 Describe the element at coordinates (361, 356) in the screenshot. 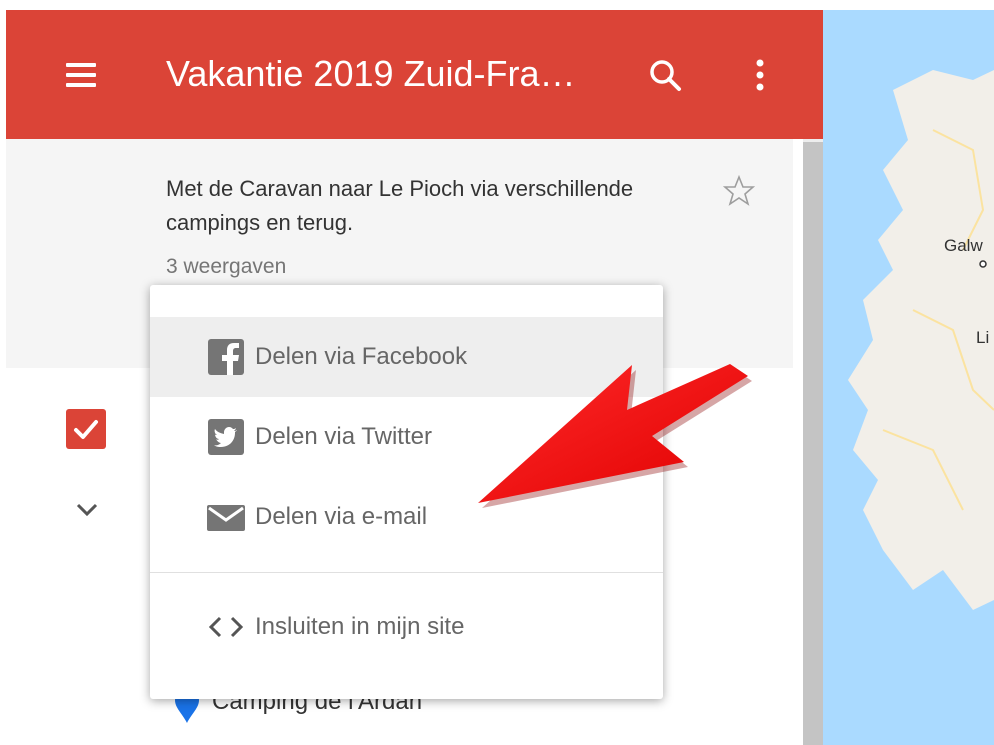

I see `share-facebook-label: Delen via Facebook` at that location.